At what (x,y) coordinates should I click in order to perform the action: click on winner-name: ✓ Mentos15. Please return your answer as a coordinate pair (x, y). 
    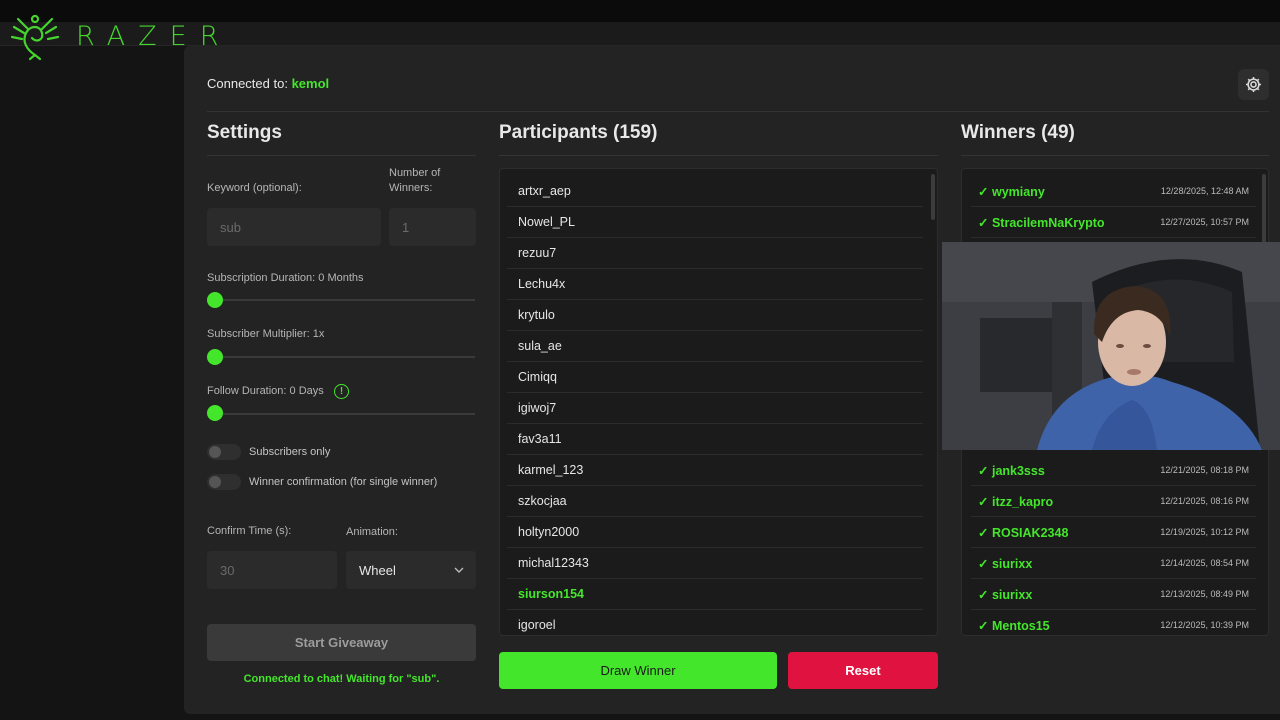
    Looking at the image, I should click on (1014, 625).